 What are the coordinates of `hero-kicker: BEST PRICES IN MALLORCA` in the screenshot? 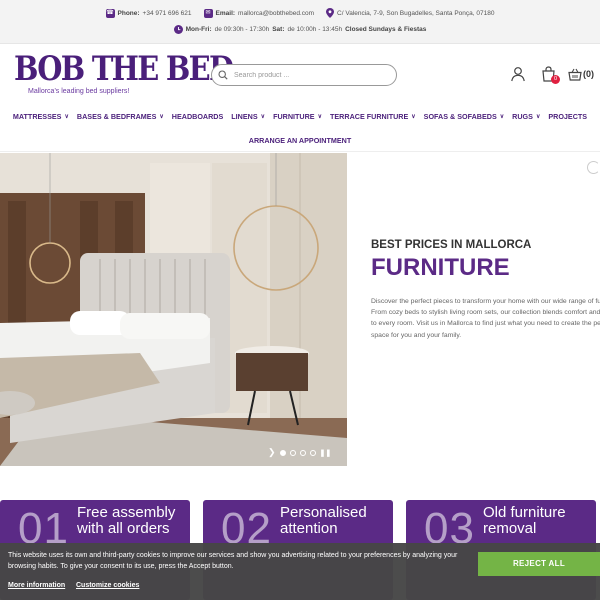 It's located at (451, 245).